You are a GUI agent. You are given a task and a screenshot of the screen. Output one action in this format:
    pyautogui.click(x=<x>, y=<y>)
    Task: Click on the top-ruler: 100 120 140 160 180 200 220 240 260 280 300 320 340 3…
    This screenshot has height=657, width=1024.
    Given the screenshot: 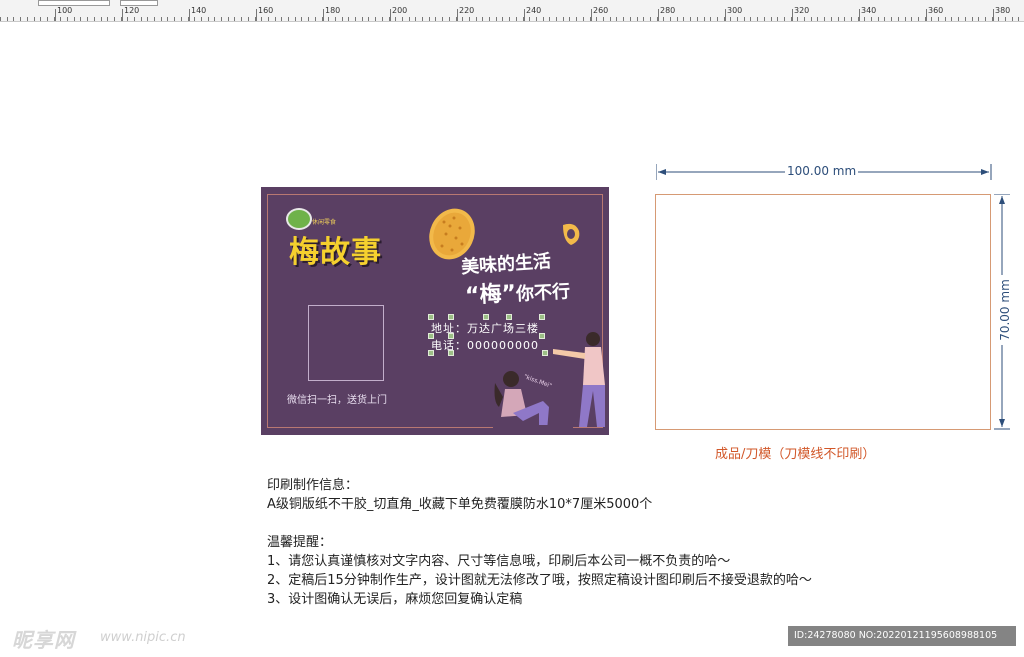 What is the action you would take?
    pyautogui.click(x=512, y=11)
    